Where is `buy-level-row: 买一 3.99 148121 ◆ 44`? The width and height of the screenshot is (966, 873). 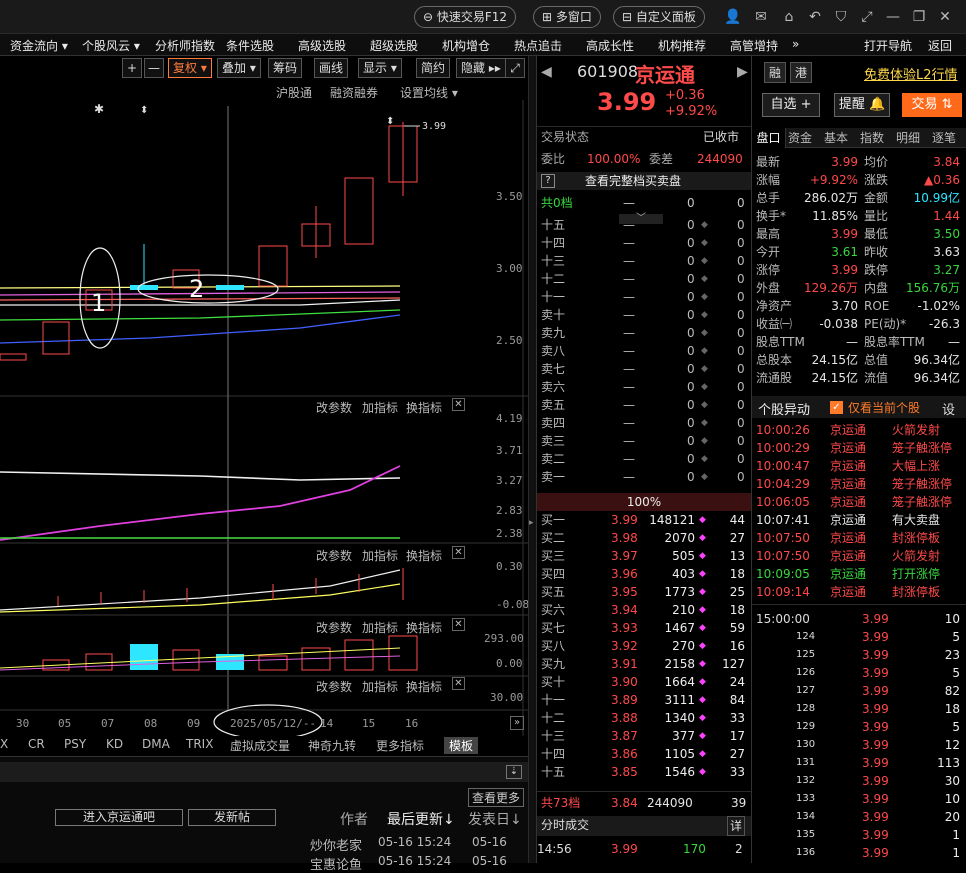
buy-level-row: 买一 3.99 148121 ◆ 44 is located at coordinates (644, 520).